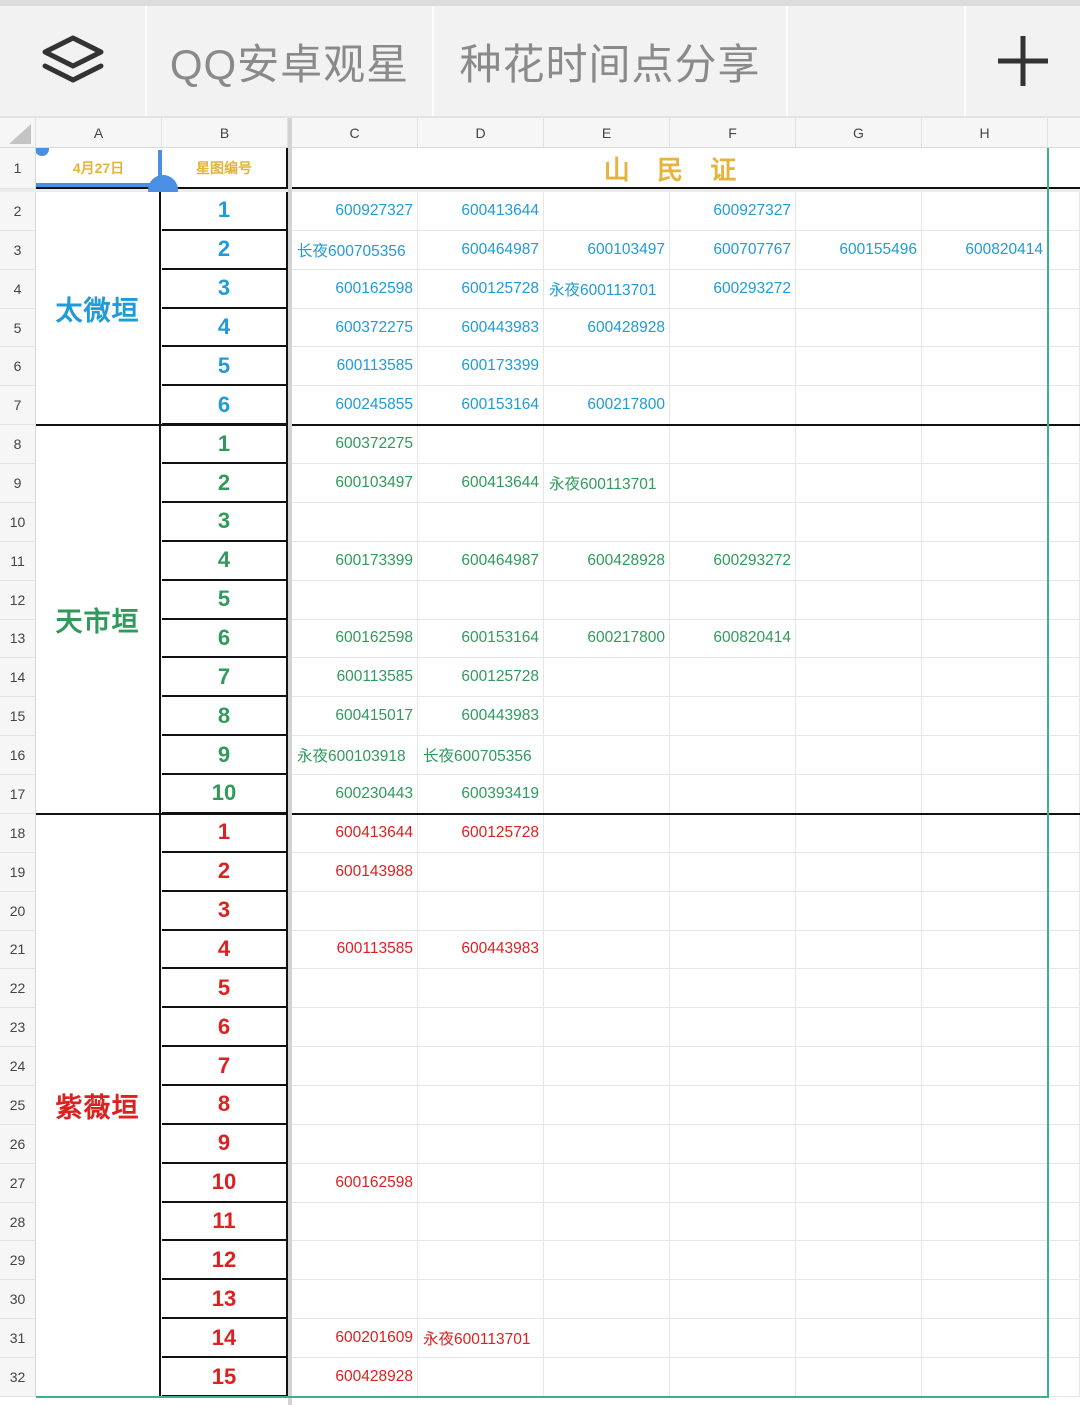  I want to click on chart-number-cell: 13, so click(225, 1300).